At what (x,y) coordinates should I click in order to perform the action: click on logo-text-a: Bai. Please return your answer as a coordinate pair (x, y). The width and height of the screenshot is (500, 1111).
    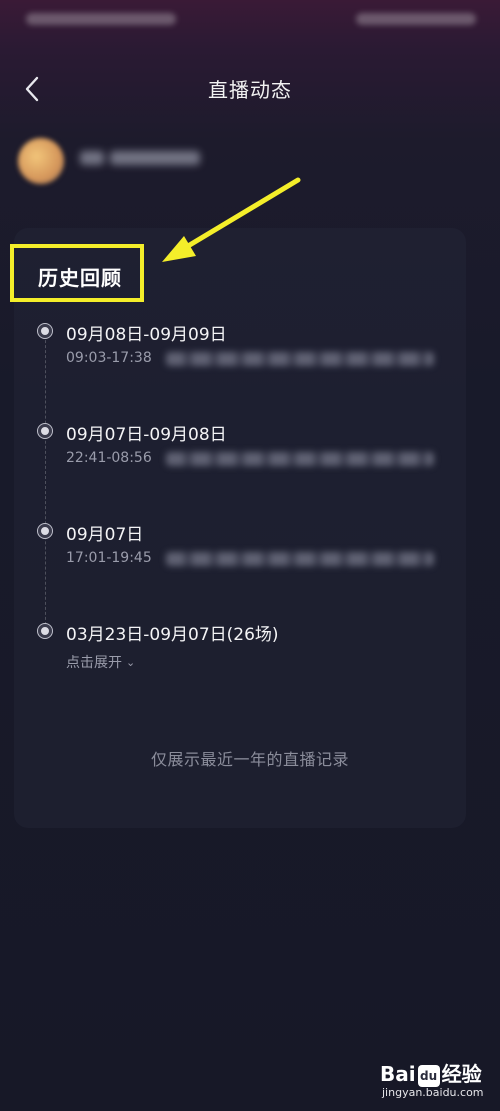
    Looking at the image, I should click on (398, 1074).